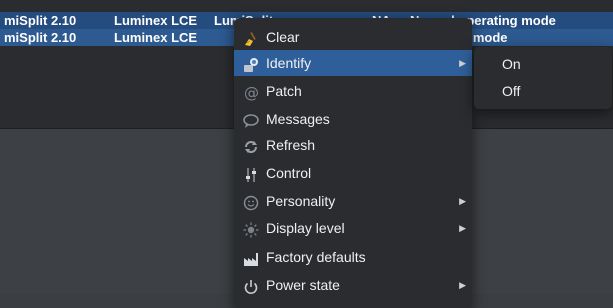  What do you see at coordinates (511, 91) in the screenshot?
I see `submenu-item-label: Off` at bounding box center [511, 91].